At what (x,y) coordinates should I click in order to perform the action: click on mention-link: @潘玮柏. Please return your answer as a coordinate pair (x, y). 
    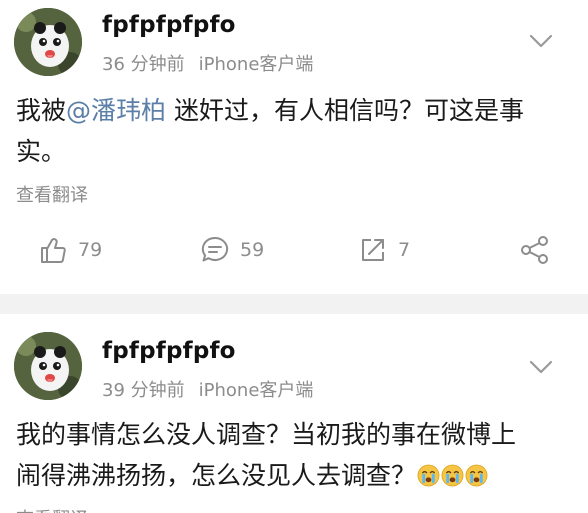
    Looking at the image, I should click on (116, 110).